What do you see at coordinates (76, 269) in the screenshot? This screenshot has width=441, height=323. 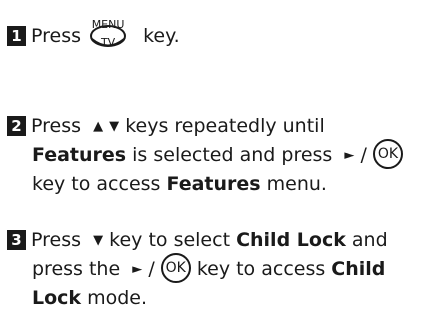 I see `step-text: press the` at bounding box center [76, 269].